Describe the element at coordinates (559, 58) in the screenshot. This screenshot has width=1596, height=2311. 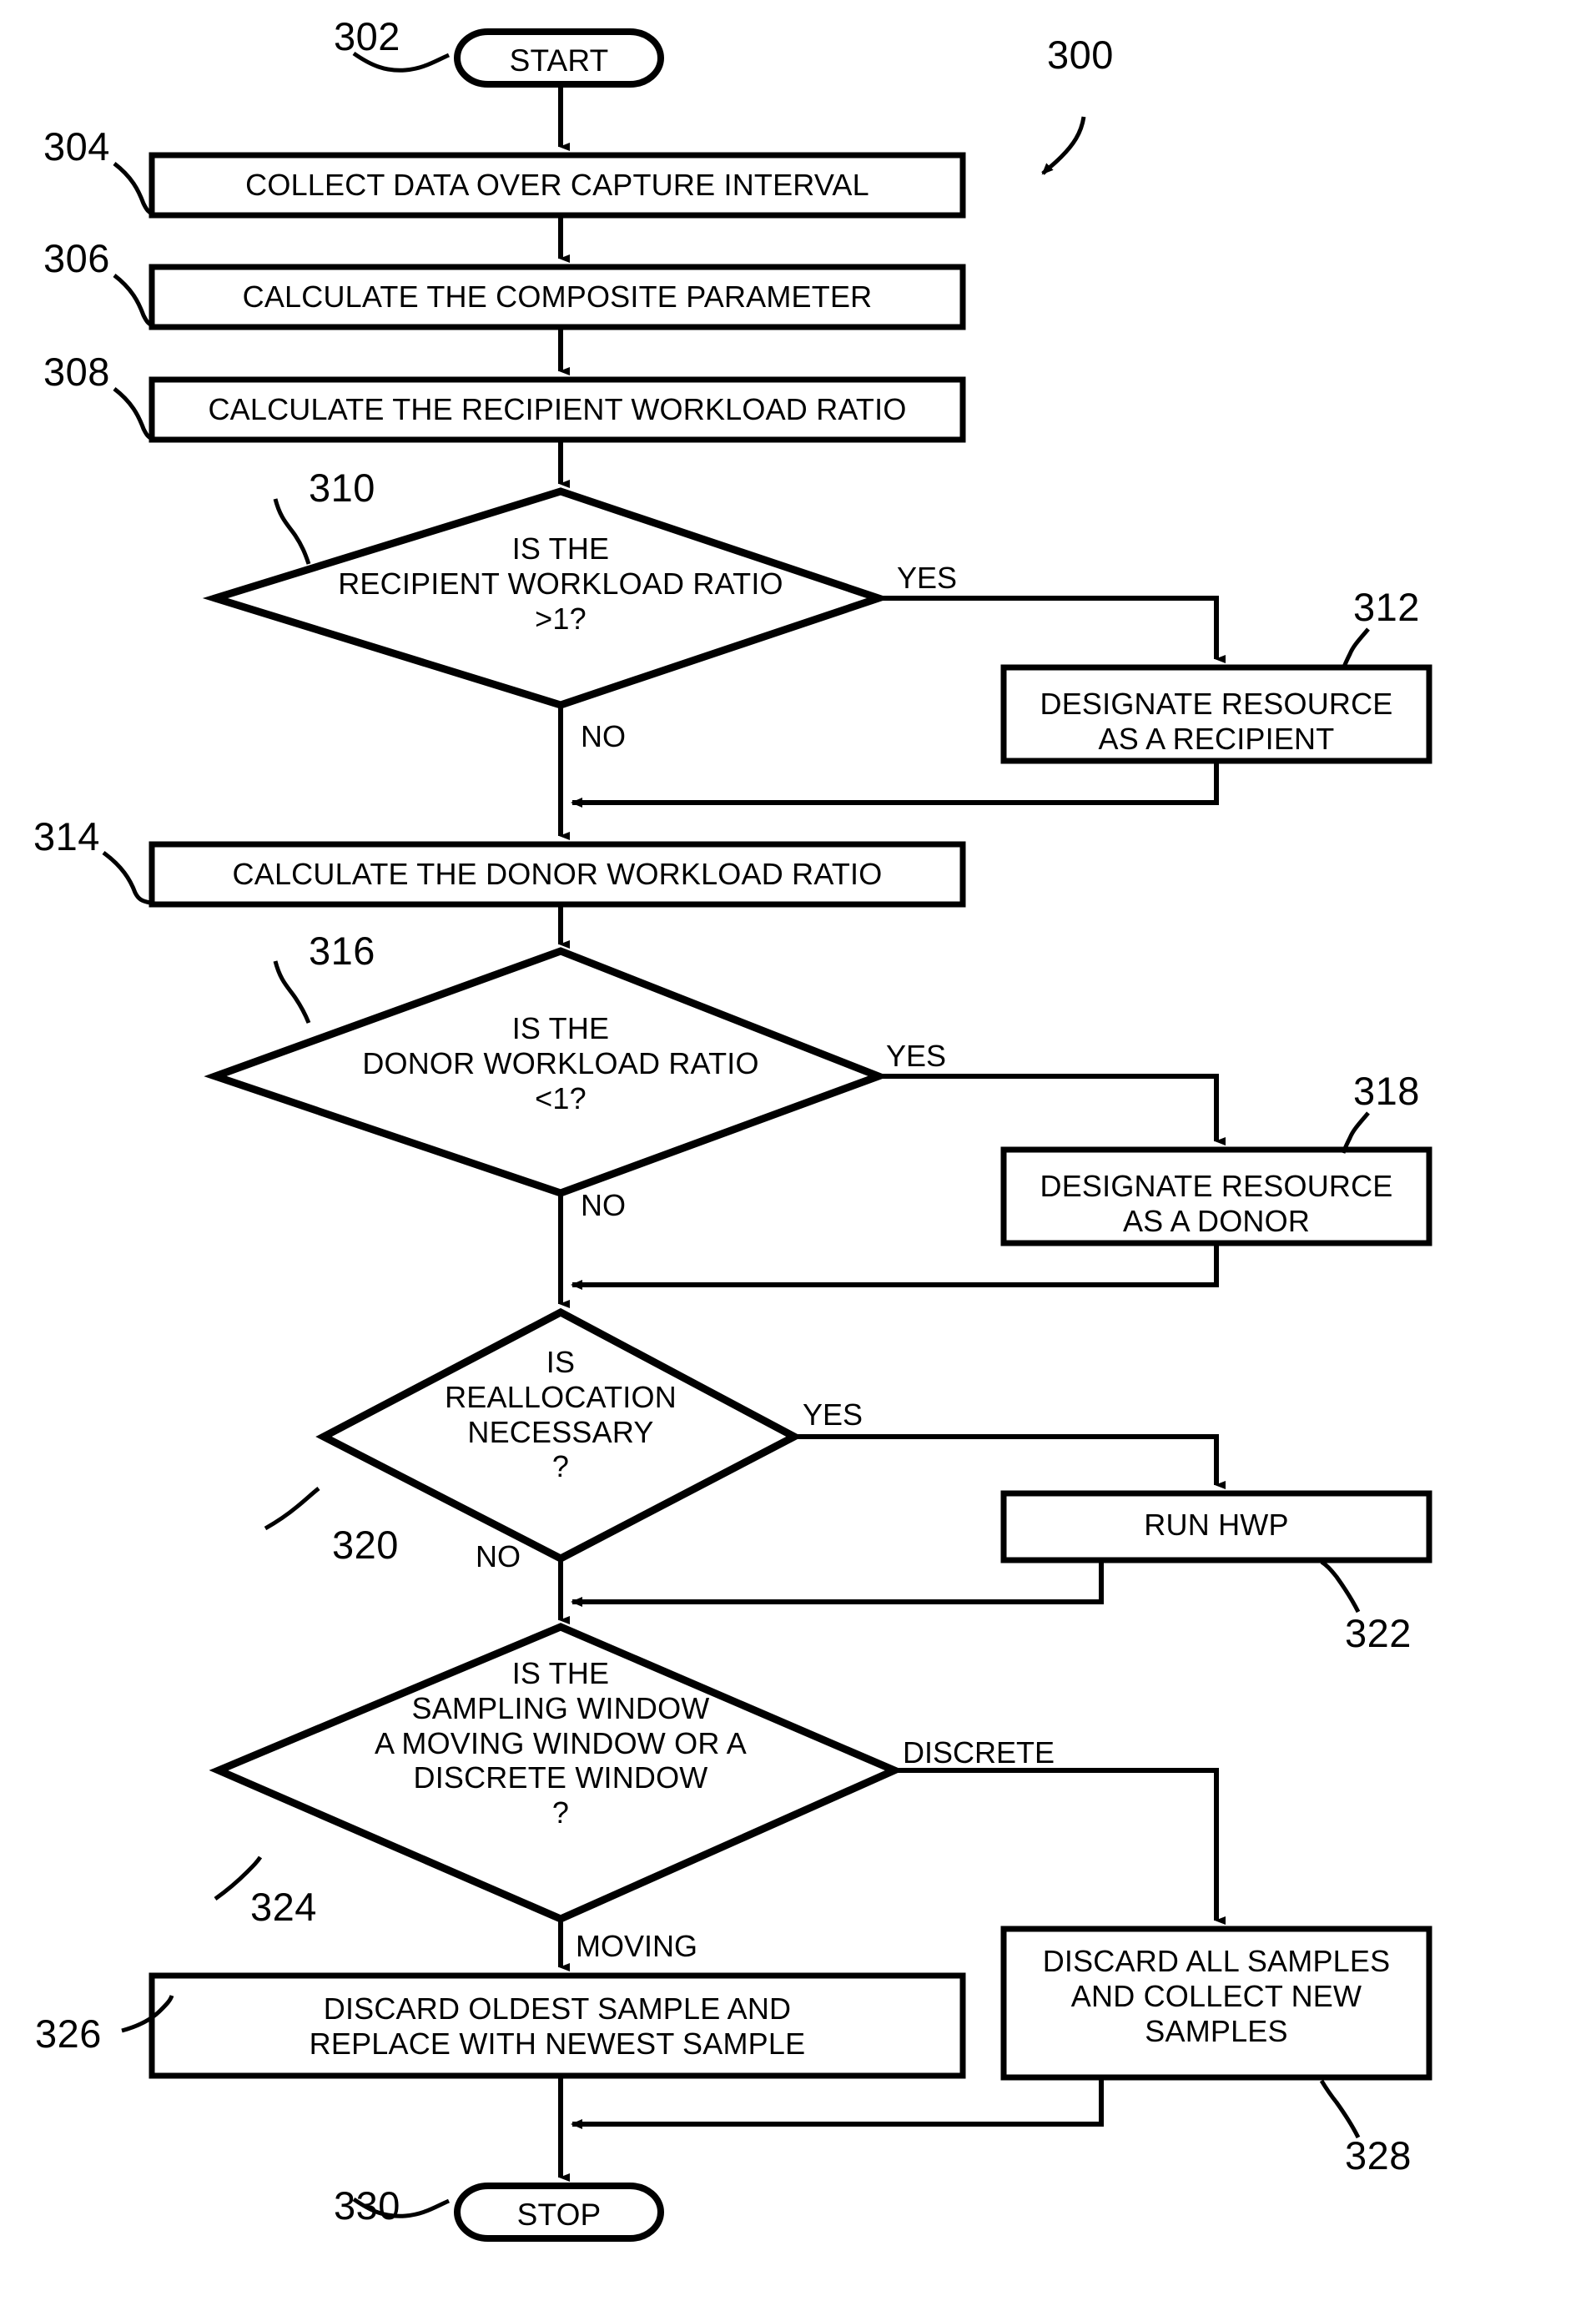
I see `shape-start` at that location.